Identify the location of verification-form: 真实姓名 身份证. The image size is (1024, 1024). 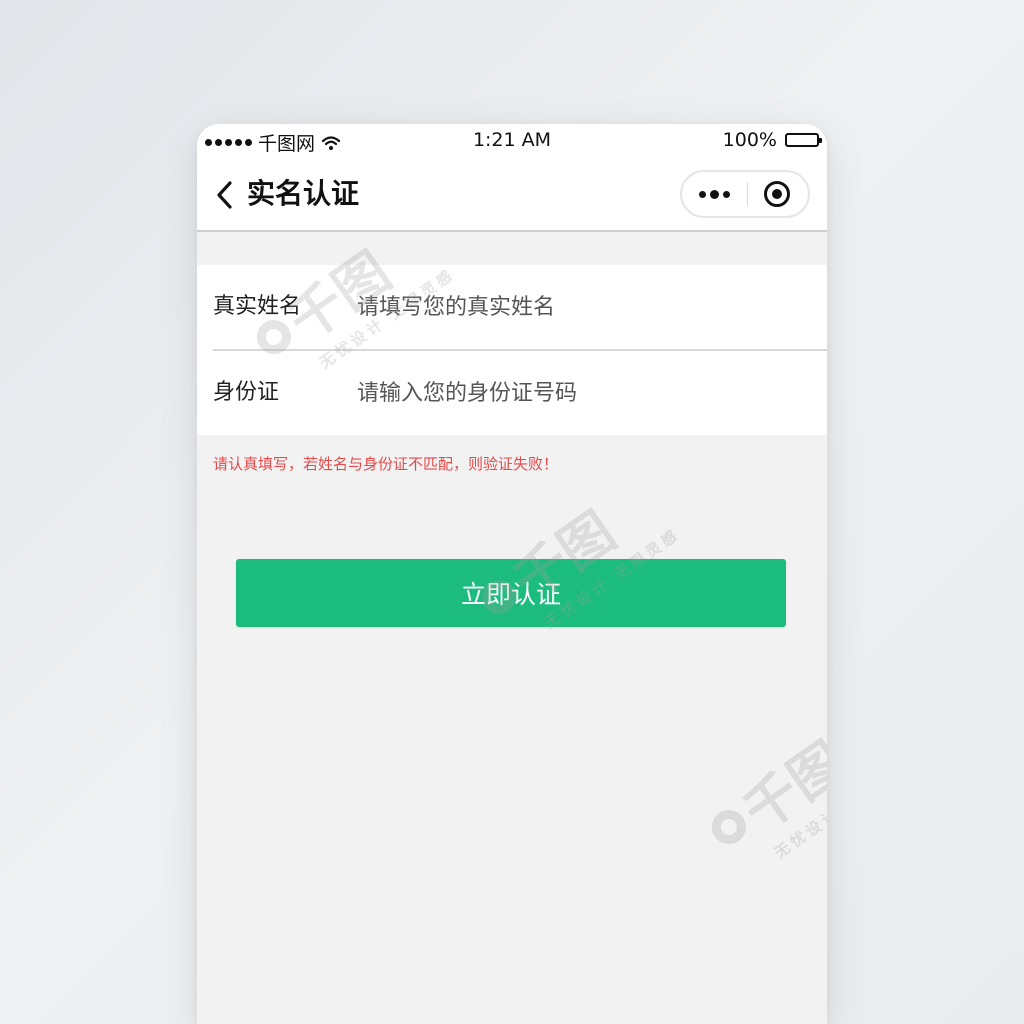
(512, 350).